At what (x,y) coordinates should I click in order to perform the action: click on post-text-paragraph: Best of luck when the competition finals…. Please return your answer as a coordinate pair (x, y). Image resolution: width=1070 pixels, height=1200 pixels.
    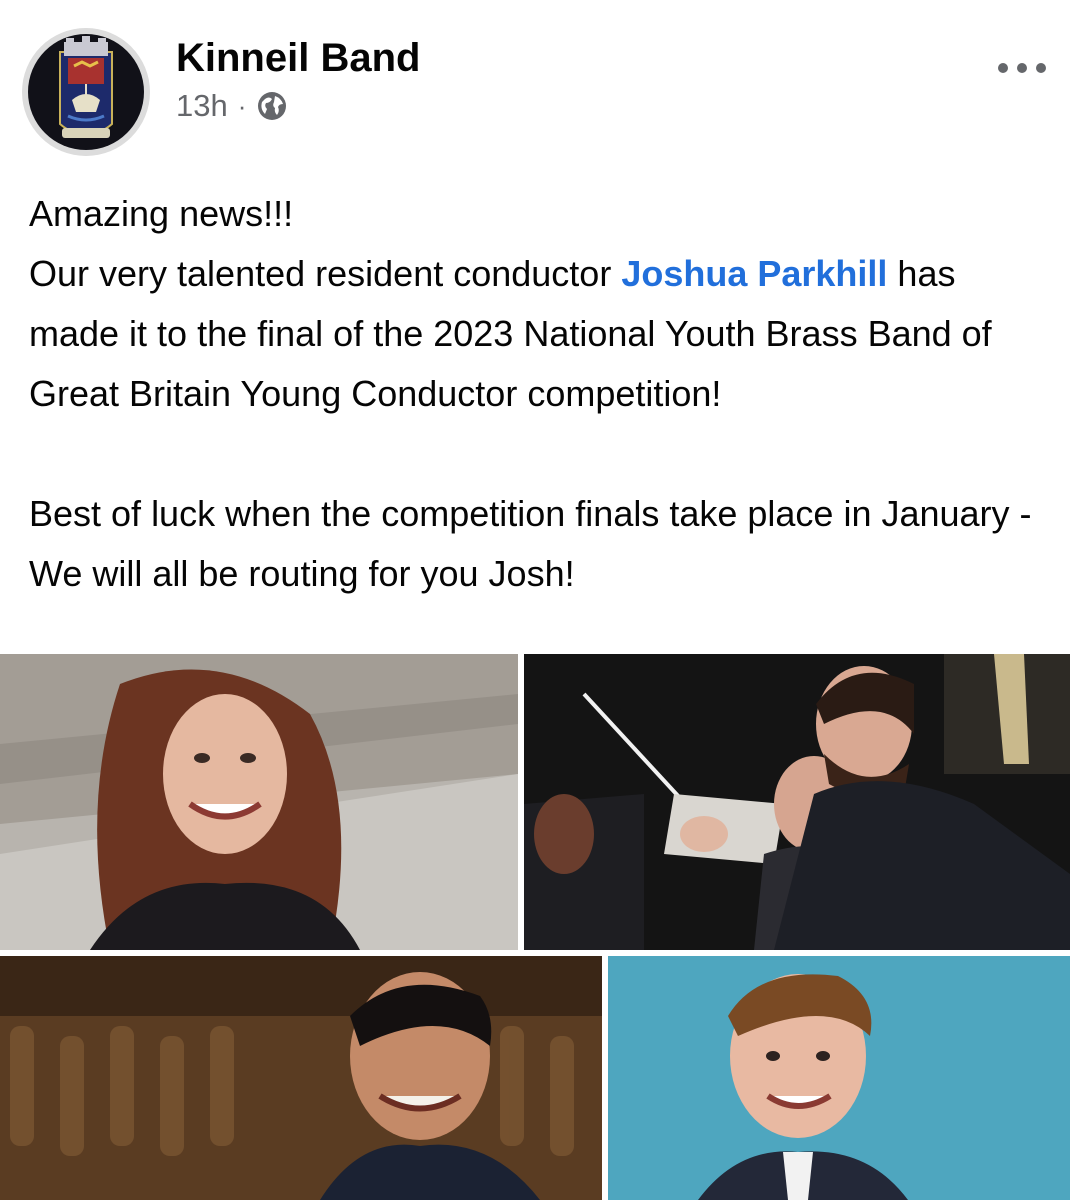
    Looking at the image, I should click on (530, 543).